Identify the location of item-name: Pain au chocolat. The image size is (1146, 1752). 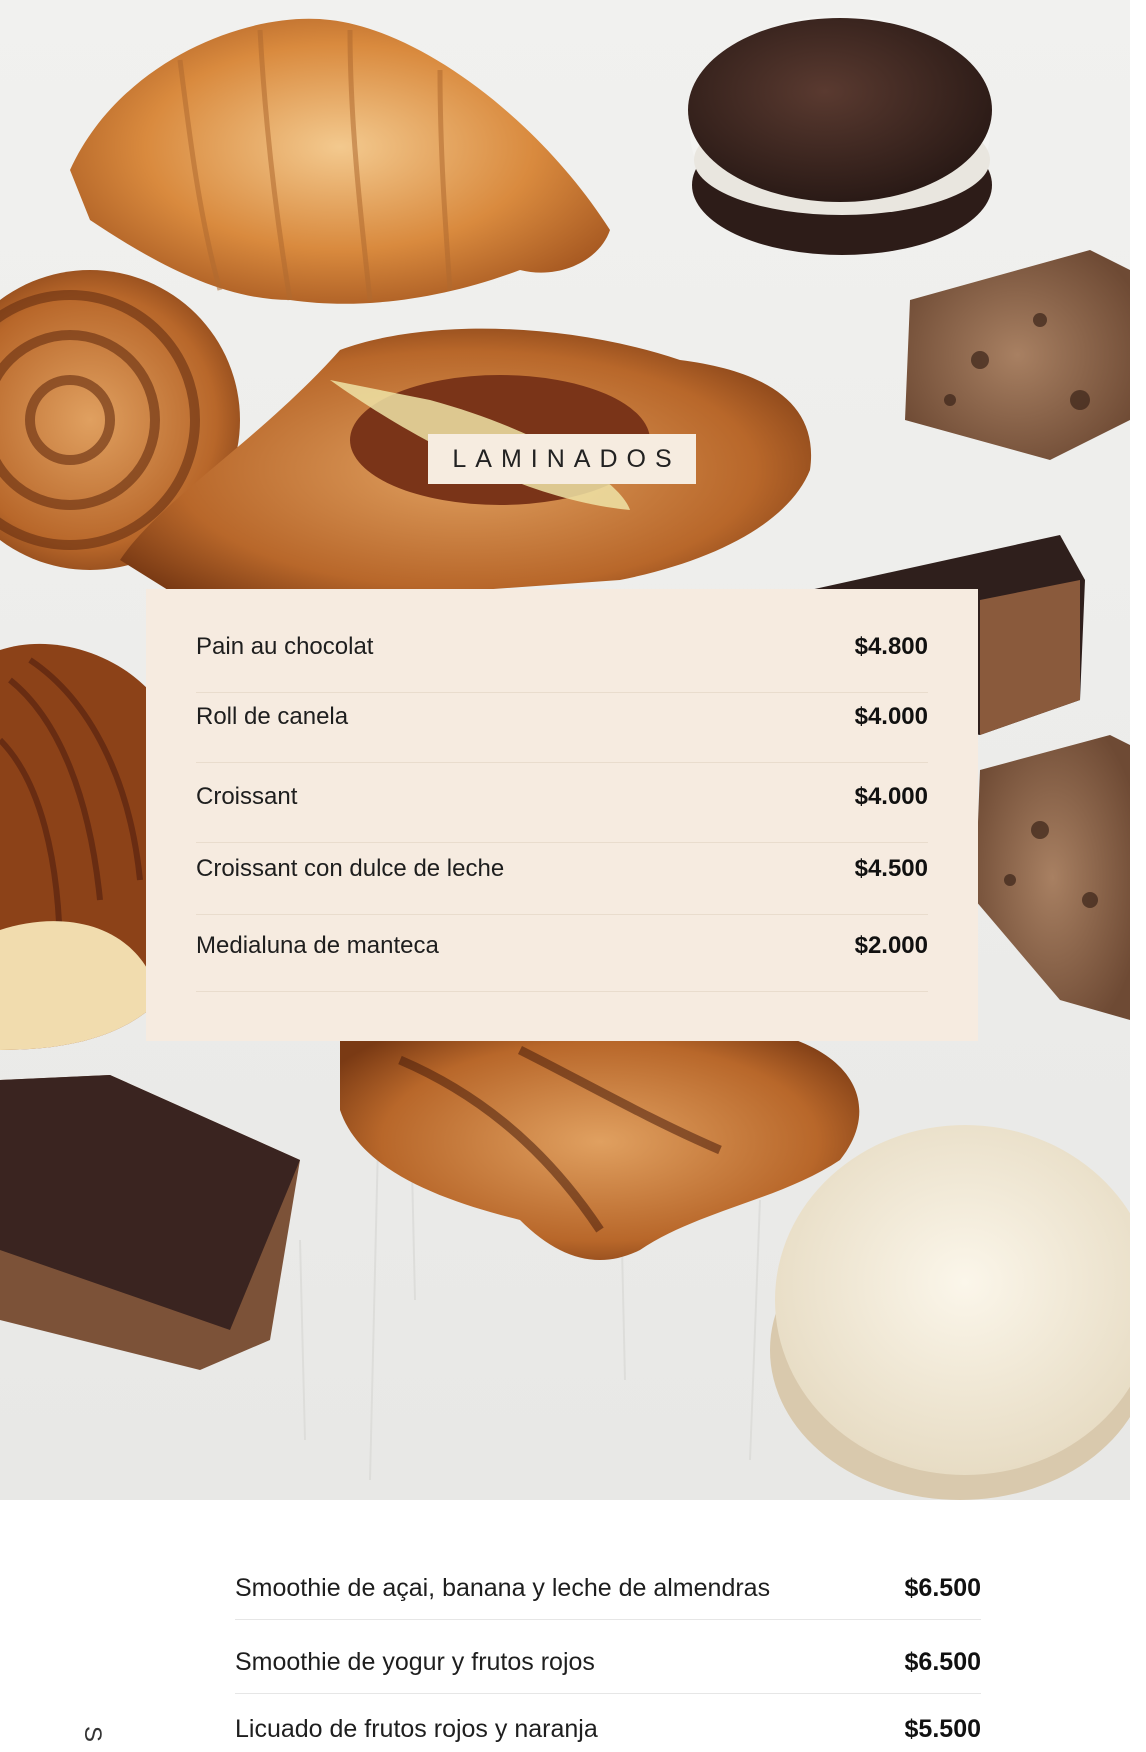
(285, 646).